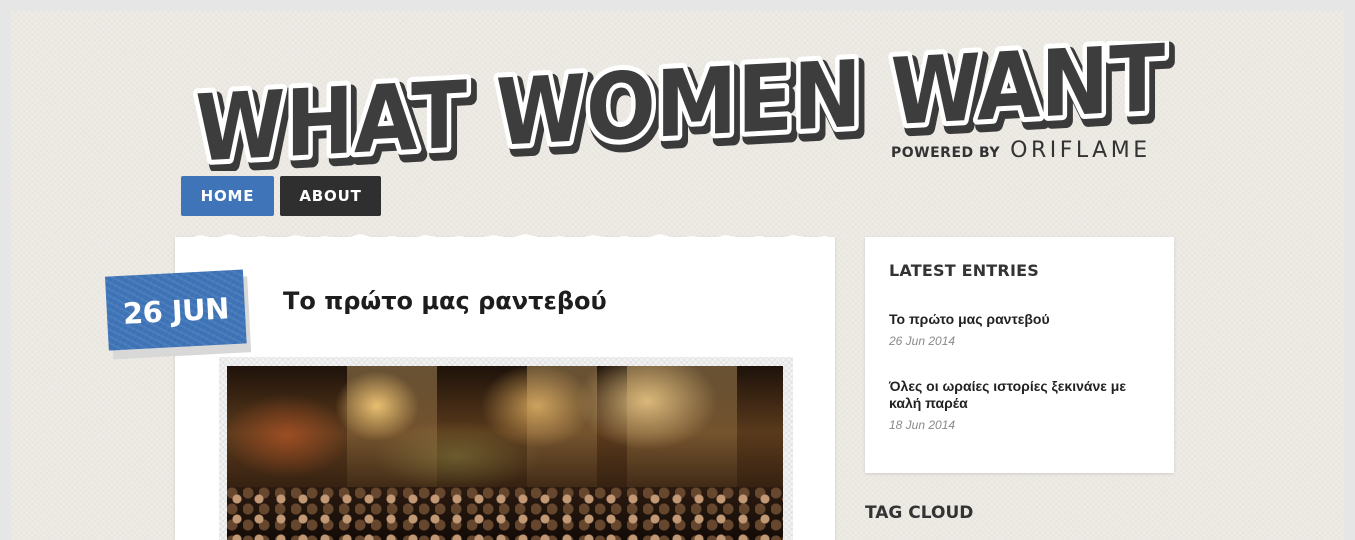  Describe the element at coordinates (946, 153) in the screenshot. I see `powered-by-label: POWERED BY` at that location.